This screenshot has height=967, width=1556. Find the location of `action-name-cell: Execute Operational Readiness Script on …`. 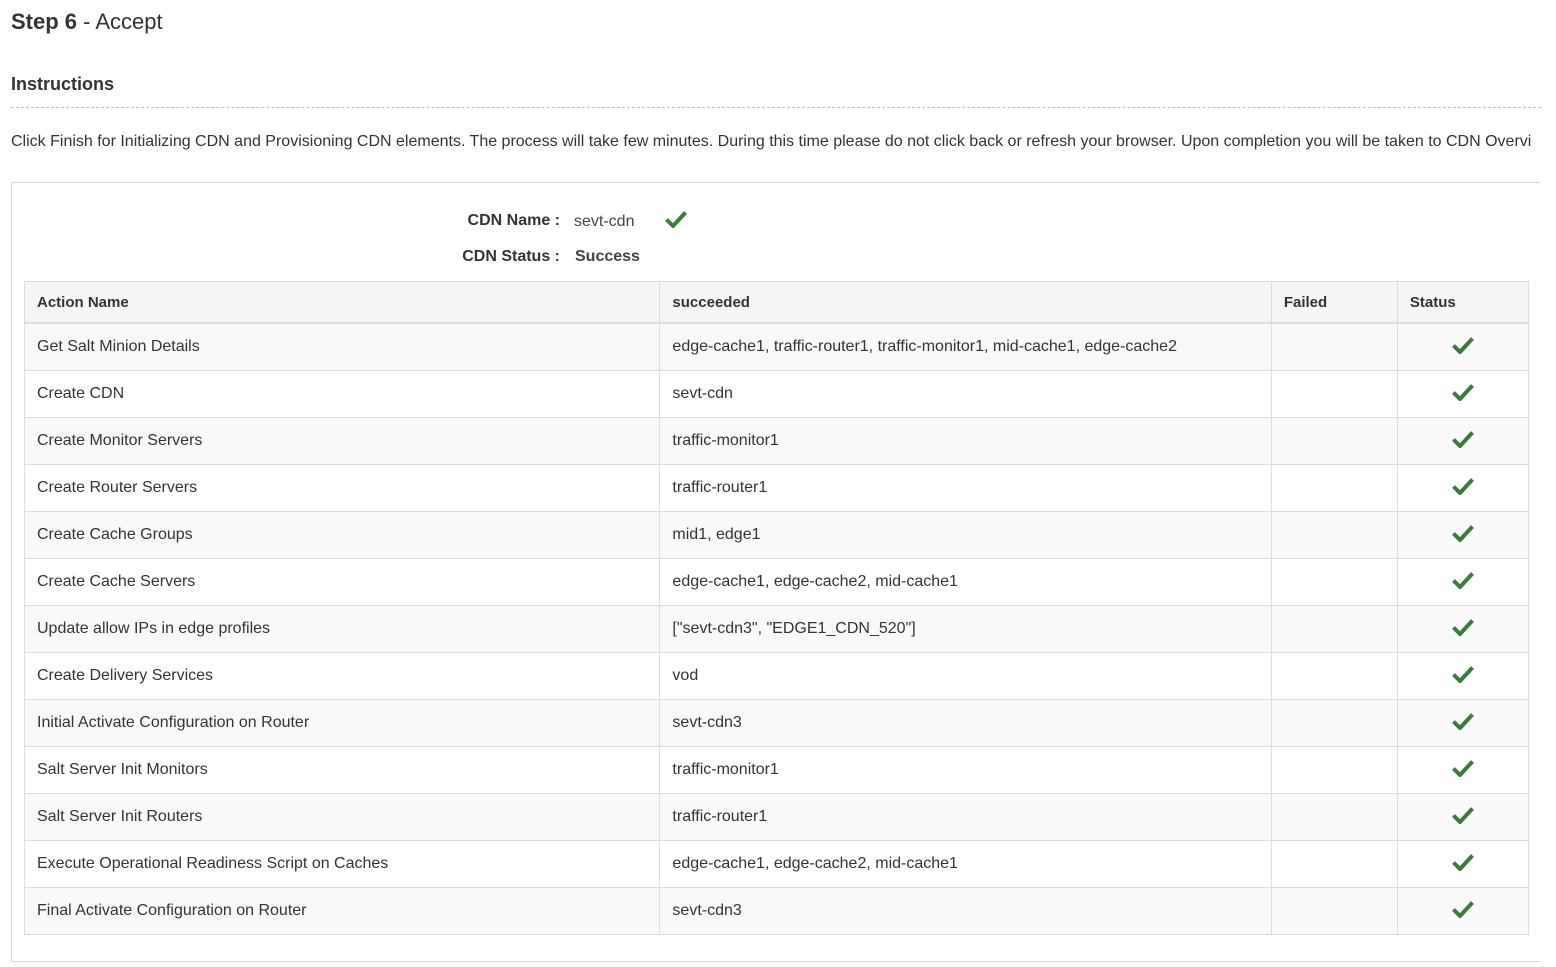

action-name-cell: Execute Operational Readiness Script on … is located at coordinates (342, 864).